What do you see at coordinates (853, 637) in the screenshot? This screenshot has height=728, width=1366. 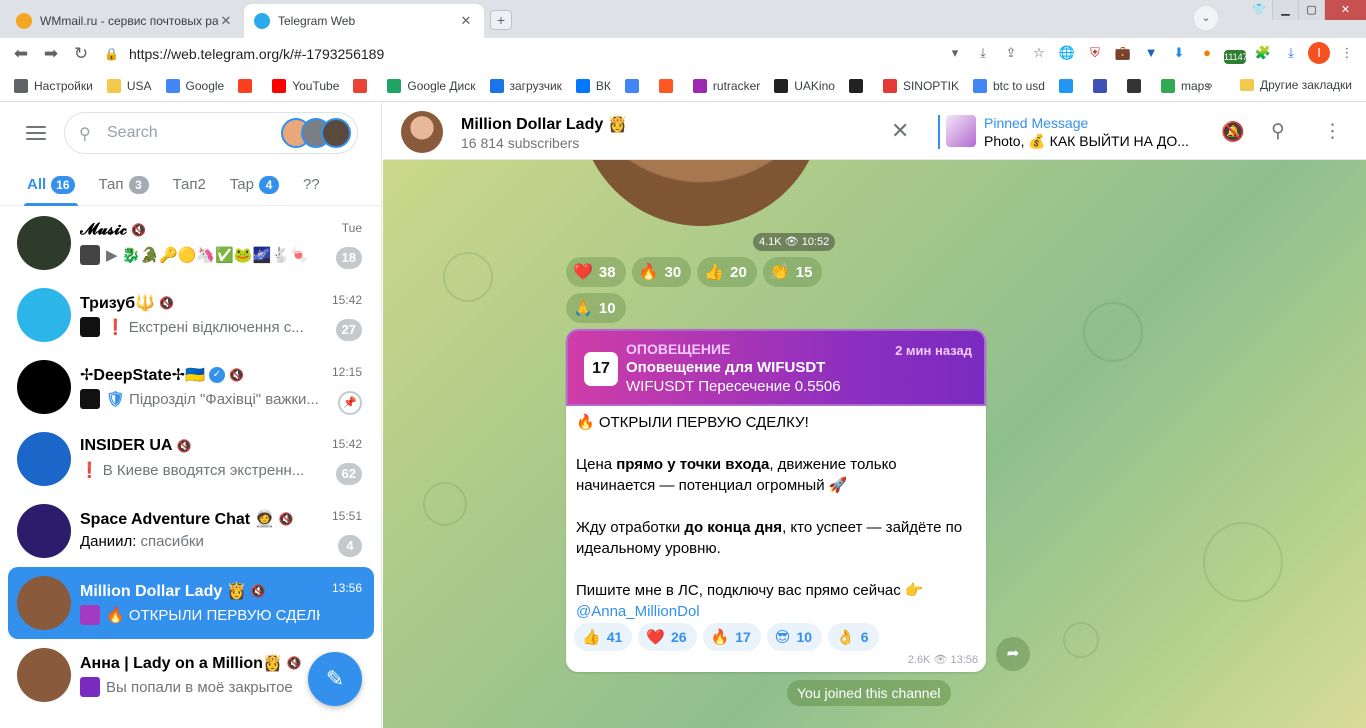 I see `reaction-chip: 👌 6` at bounding box center [853, 637].